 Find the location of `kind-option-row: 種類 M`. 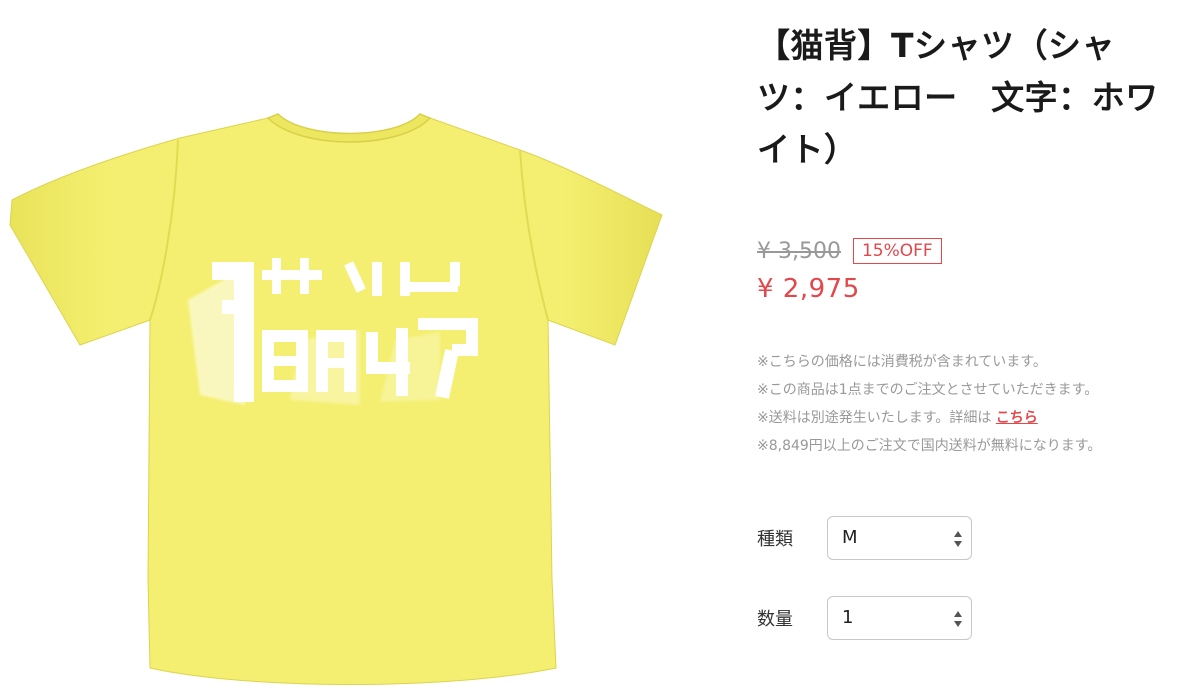

kind-option-row: 種類 M is located at coordinates (967, 538).